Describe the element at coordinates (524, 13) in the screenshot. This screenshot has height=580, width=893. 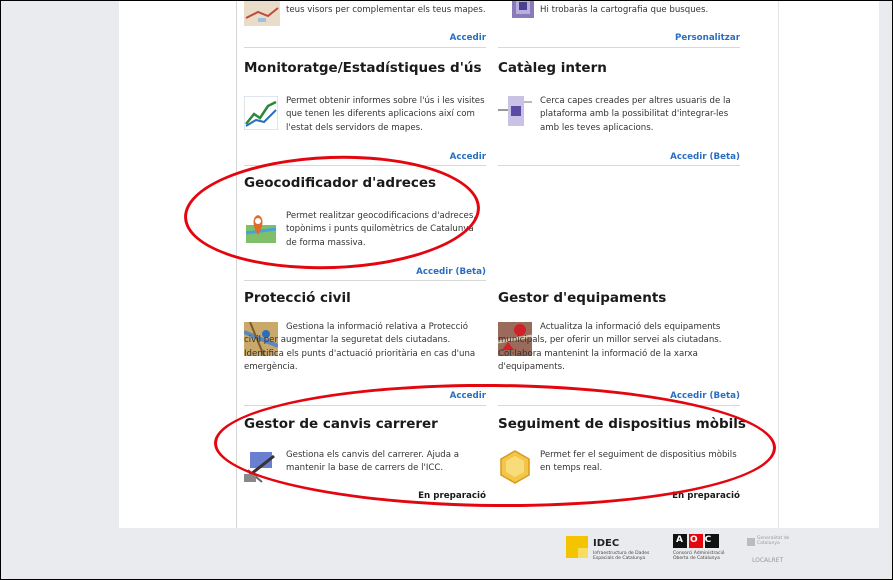
I see `layers-icon` at that location.